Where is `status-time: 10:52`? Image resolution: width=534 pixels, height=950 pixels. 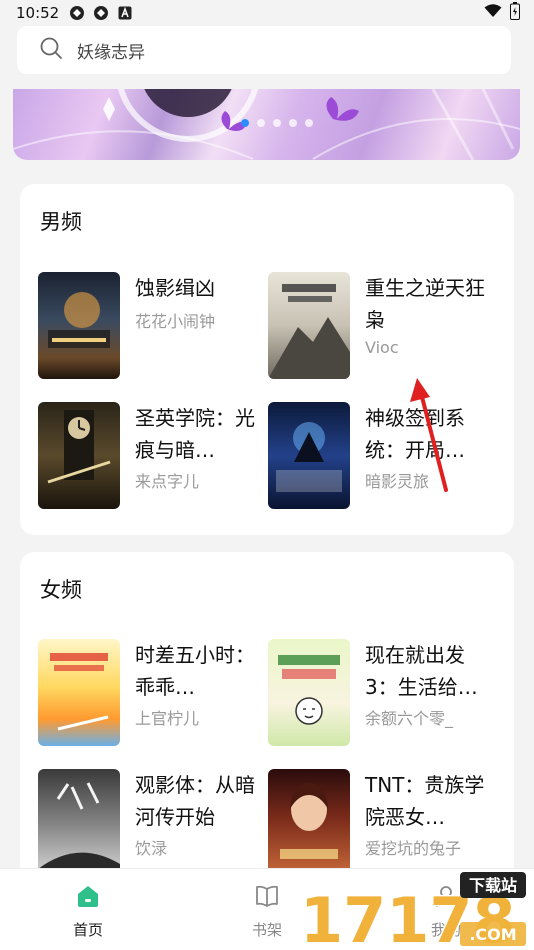
status-time: 10:52 is located at coordinates (38, 13).